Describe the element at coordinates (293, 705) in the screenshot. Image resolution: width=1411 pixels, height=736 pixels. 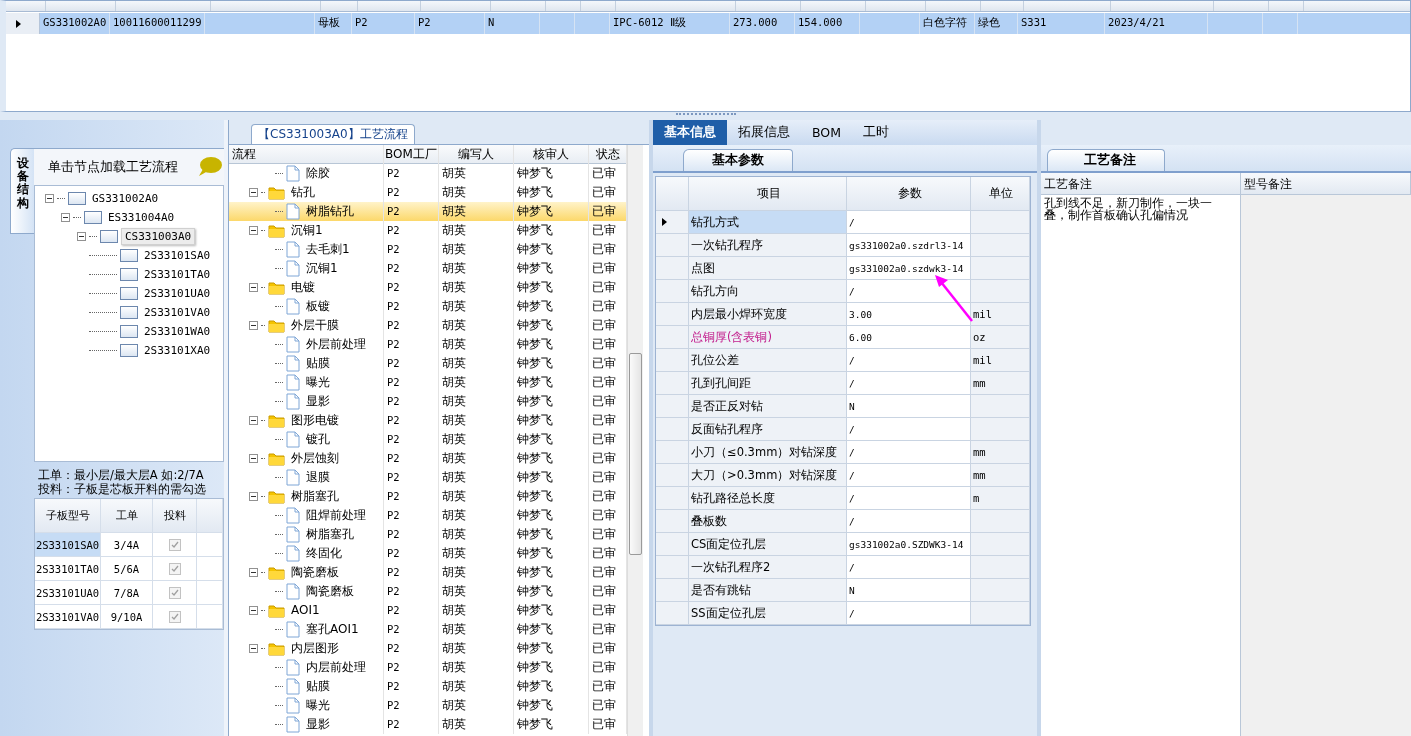
I see `document-icon` at that location.